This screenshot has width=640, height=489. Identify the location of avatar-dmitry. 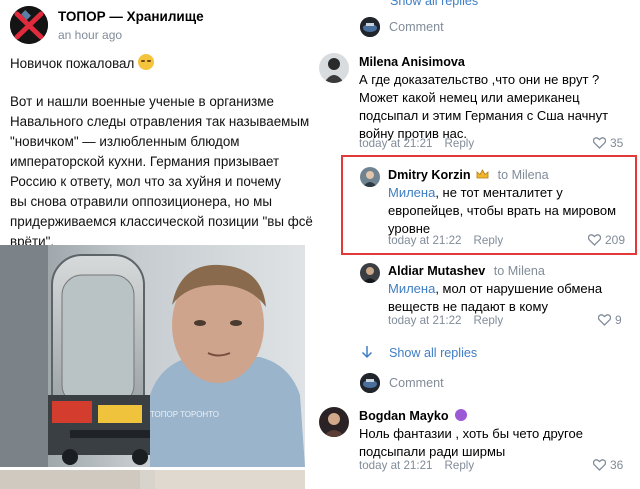
(370, 177).